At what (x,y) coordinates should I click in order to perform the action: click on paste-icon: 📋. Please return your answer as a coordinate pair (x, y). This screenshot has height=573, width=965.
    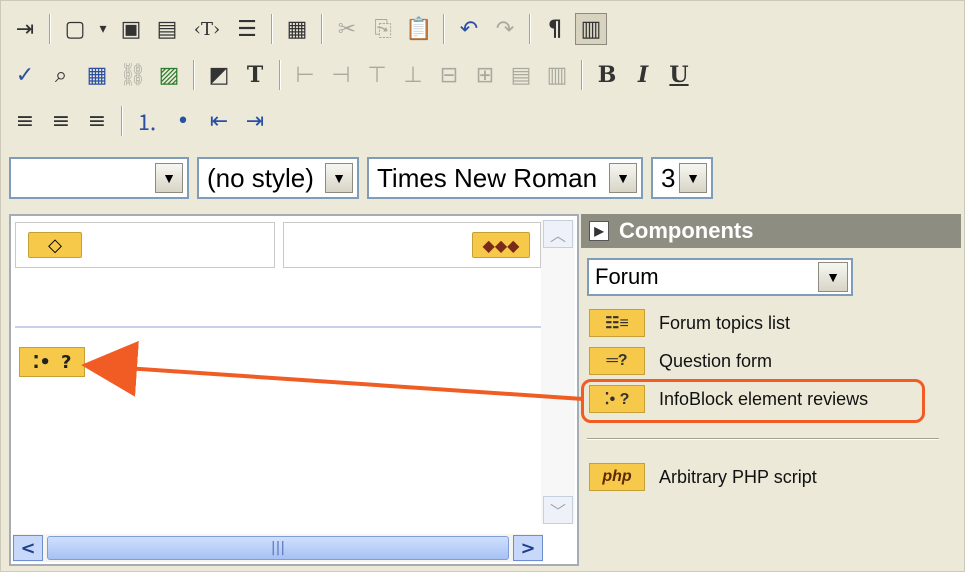
    Looking at the image, I should click on (419, 29).